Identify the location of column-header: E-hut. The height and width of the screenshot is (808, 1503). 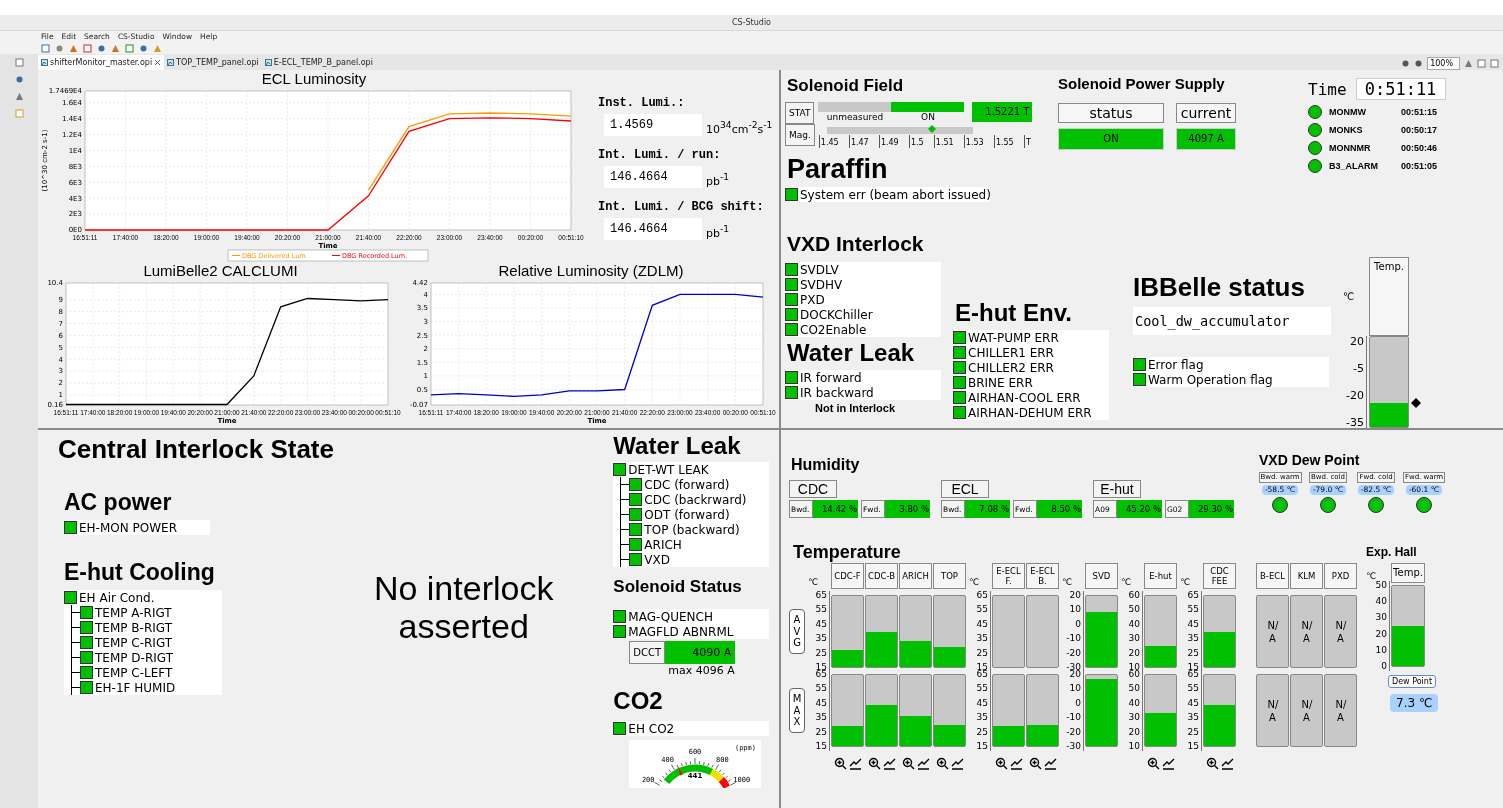
(1160, 576).